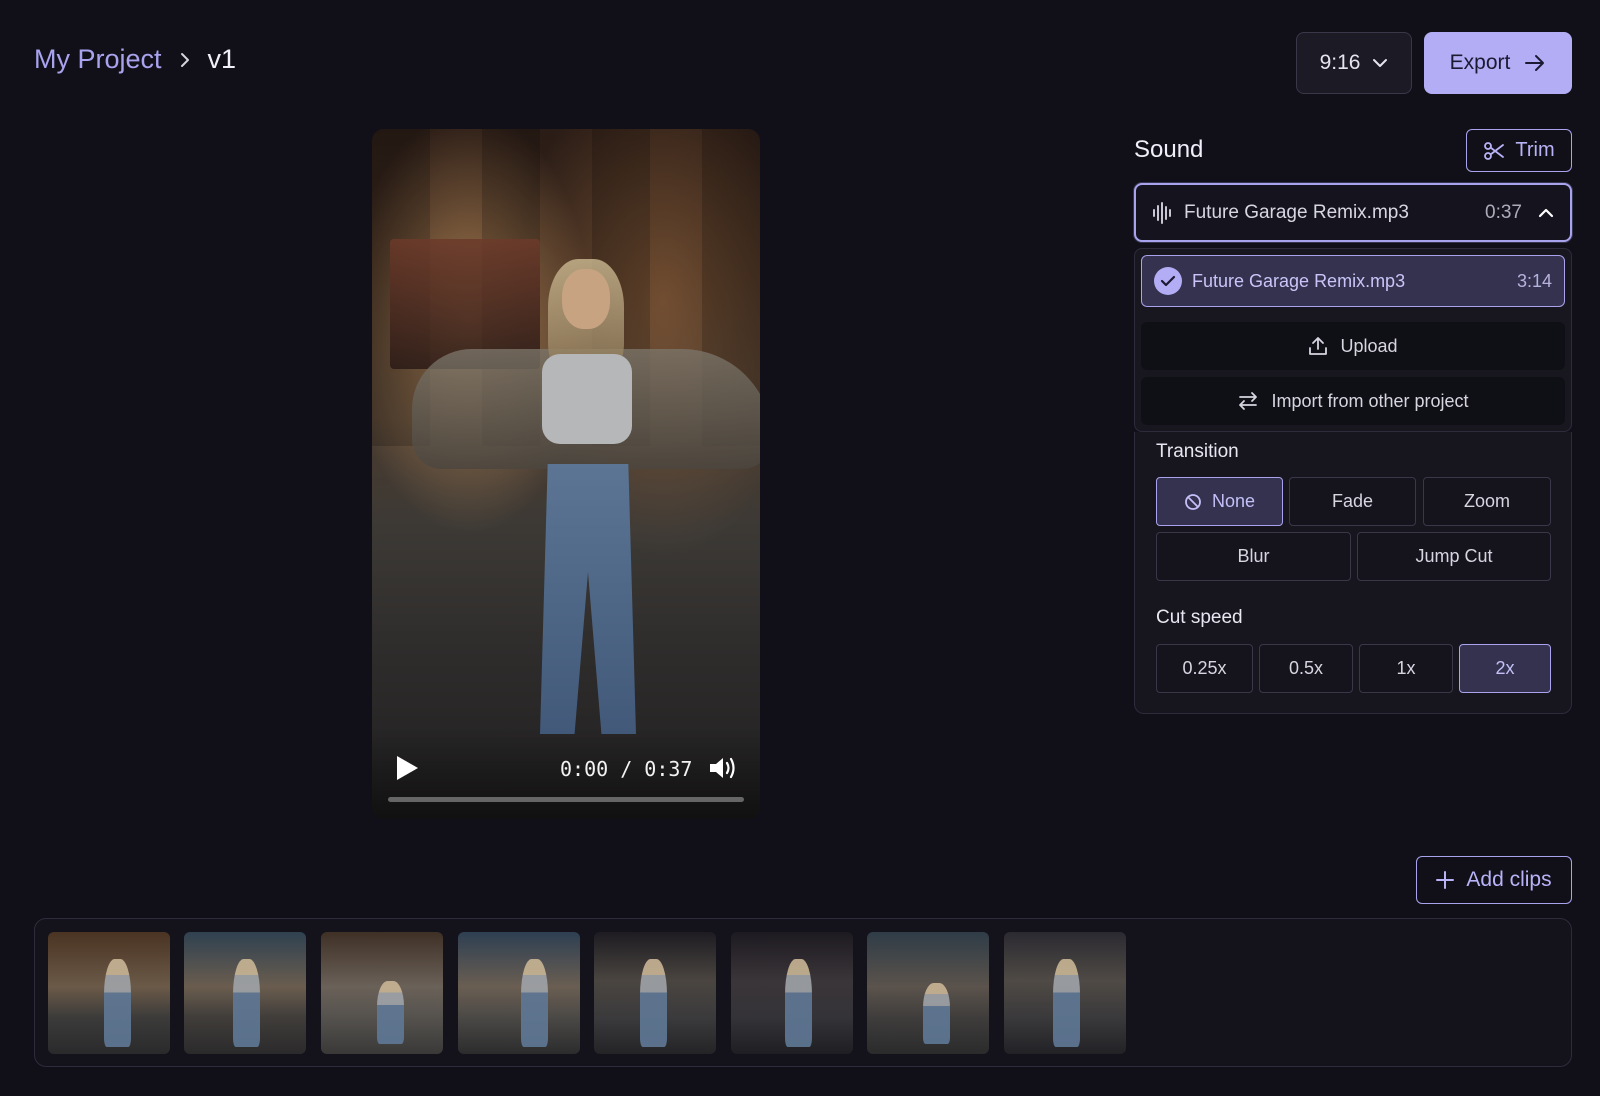 The width and height of the screenshot is (1600, 1096). Describe the element at coordinates (1318, 346) in the screenshot. I see `upload-icon` at that location.